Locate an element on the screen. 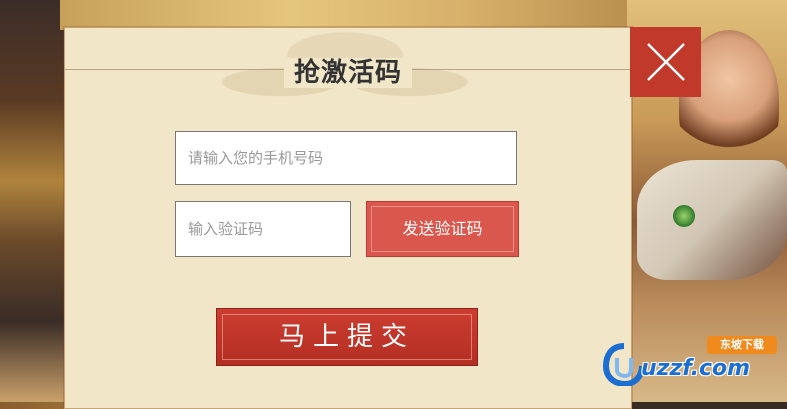 This screenshot has height=409, width=787. submit-button: 马上提交 is located at coordinates (347, 337).